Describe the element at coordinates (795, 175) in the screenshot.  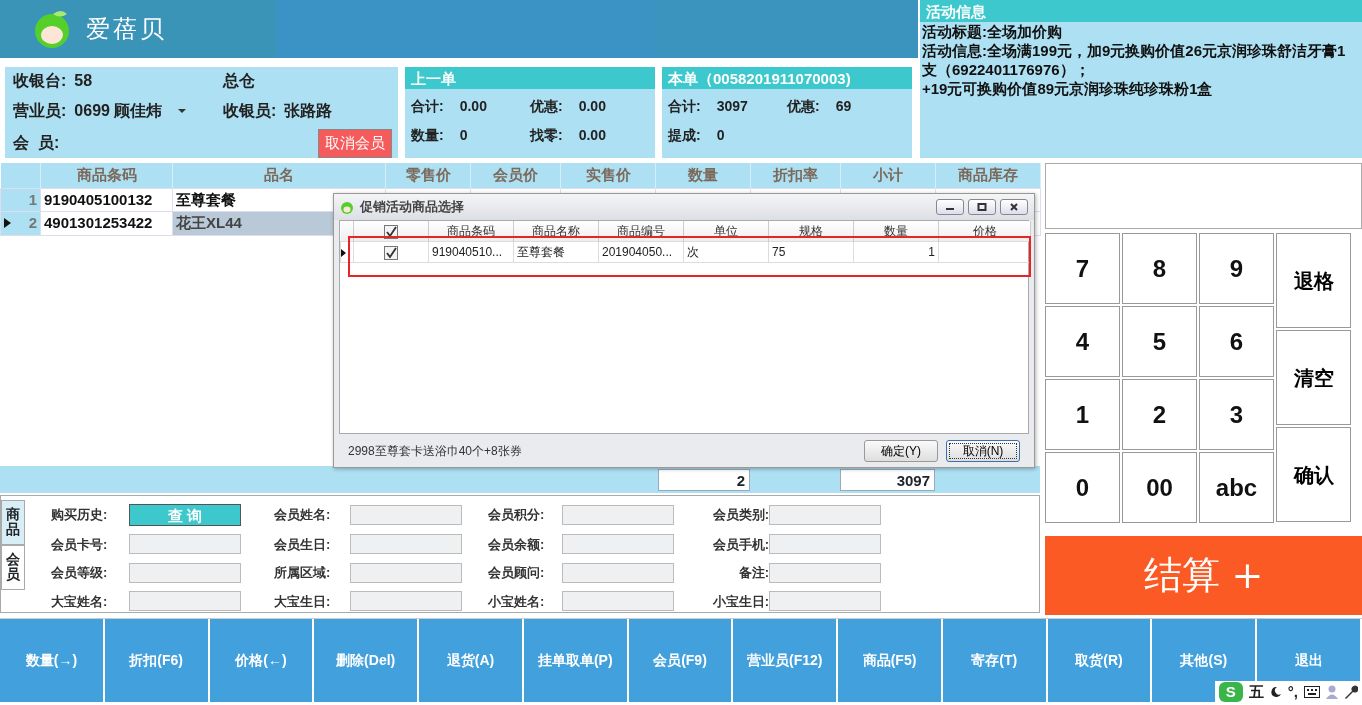
I see `column-header: 折扣率` at that location.